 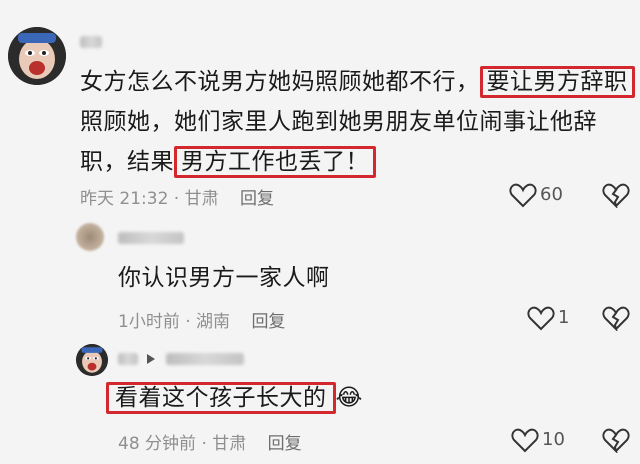 I want to click on highlight-box: 男方工作也丢了！, so click(x=275, y=162).